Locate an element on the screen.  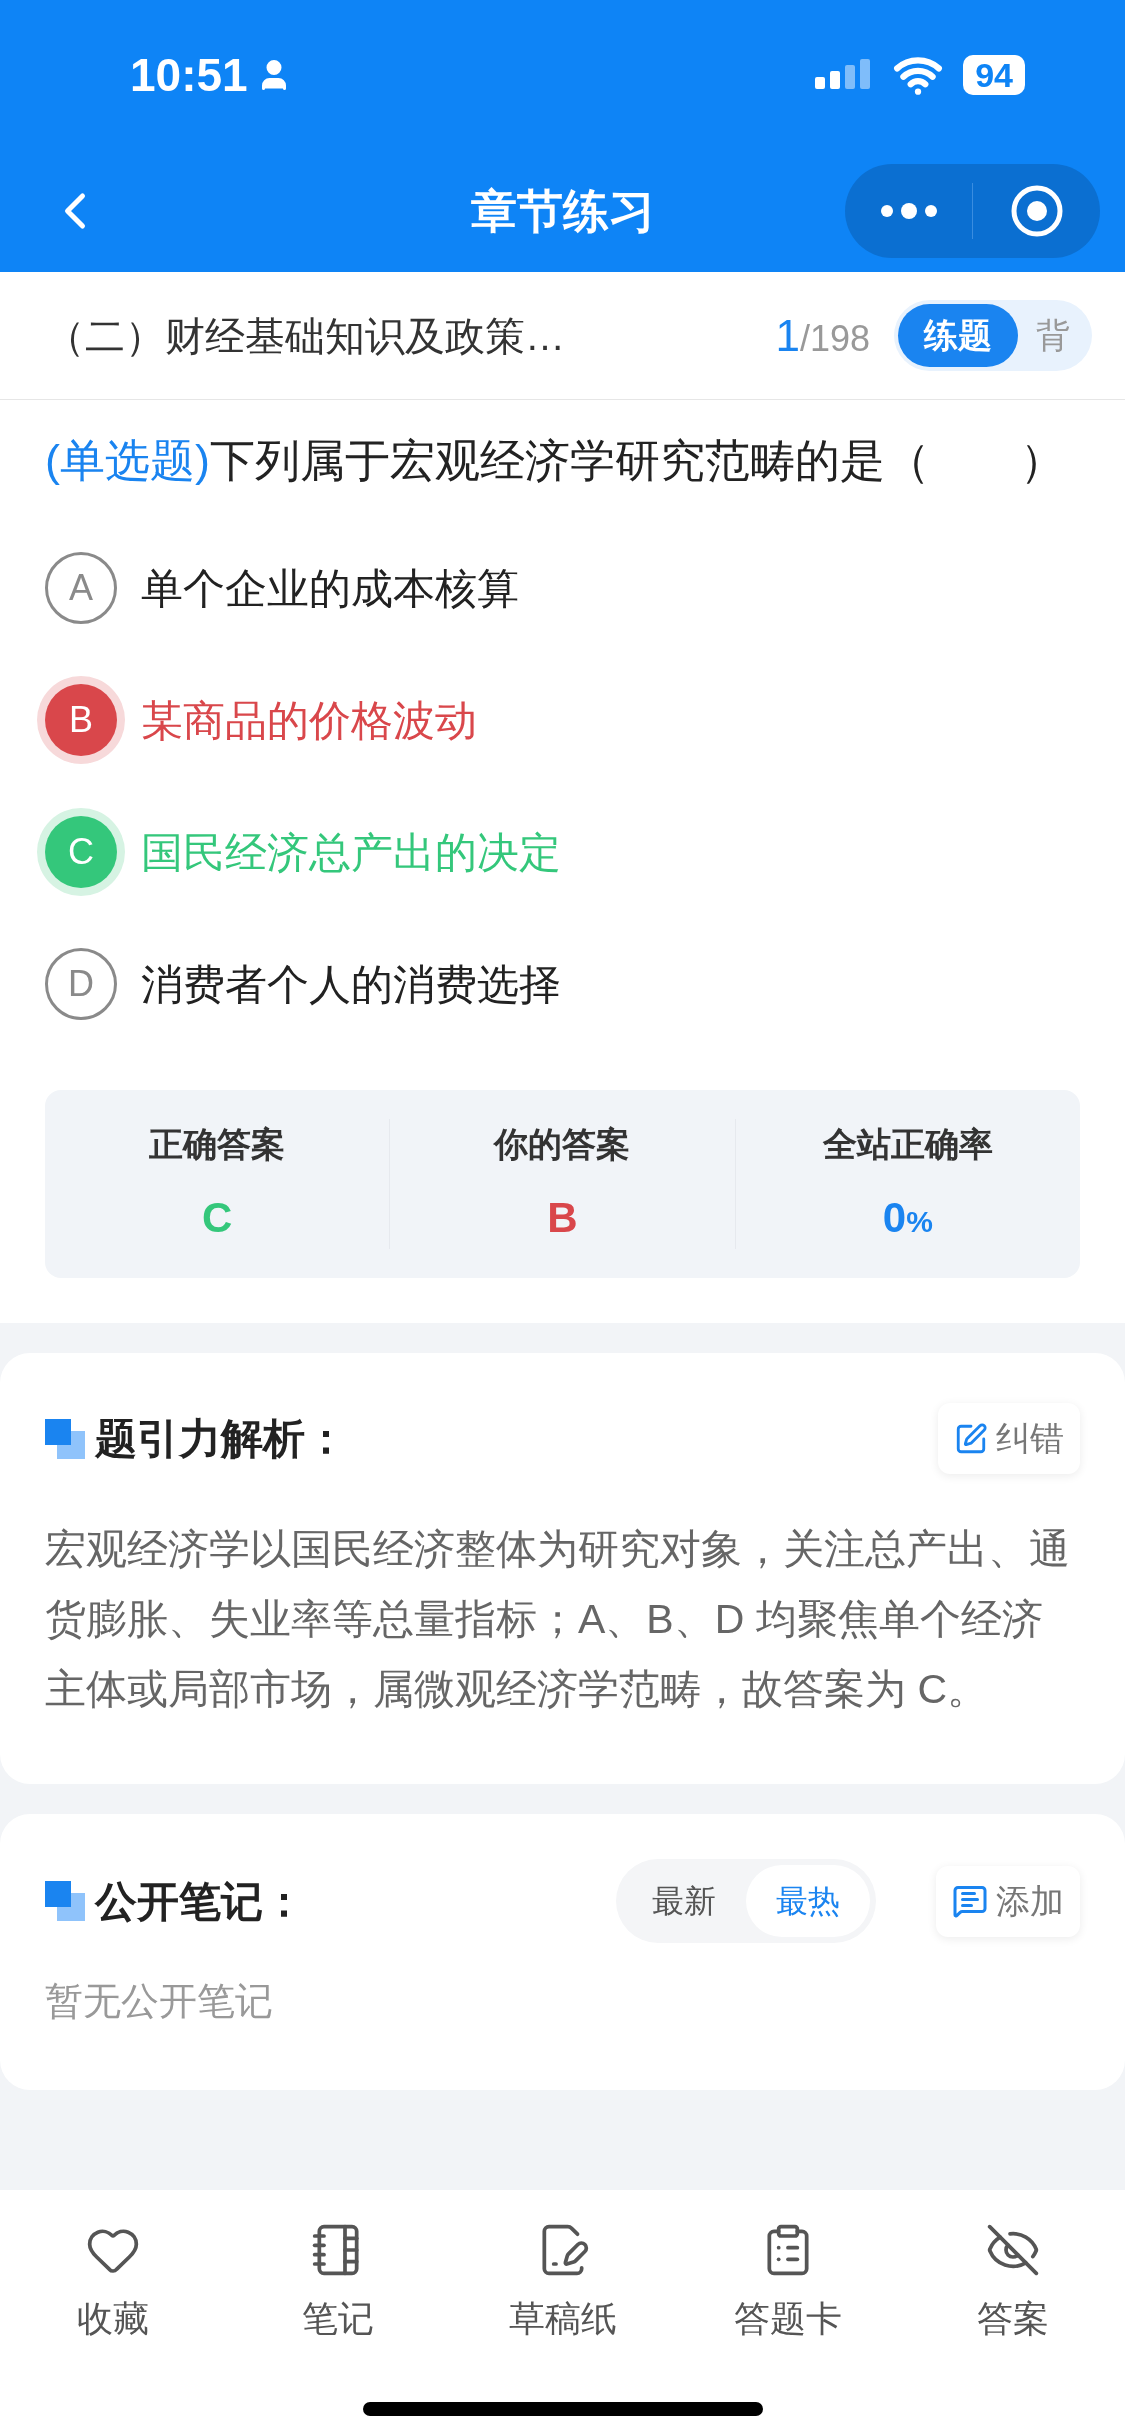
report-error-button: 纠错 is located at coordinates (1009, 1438).